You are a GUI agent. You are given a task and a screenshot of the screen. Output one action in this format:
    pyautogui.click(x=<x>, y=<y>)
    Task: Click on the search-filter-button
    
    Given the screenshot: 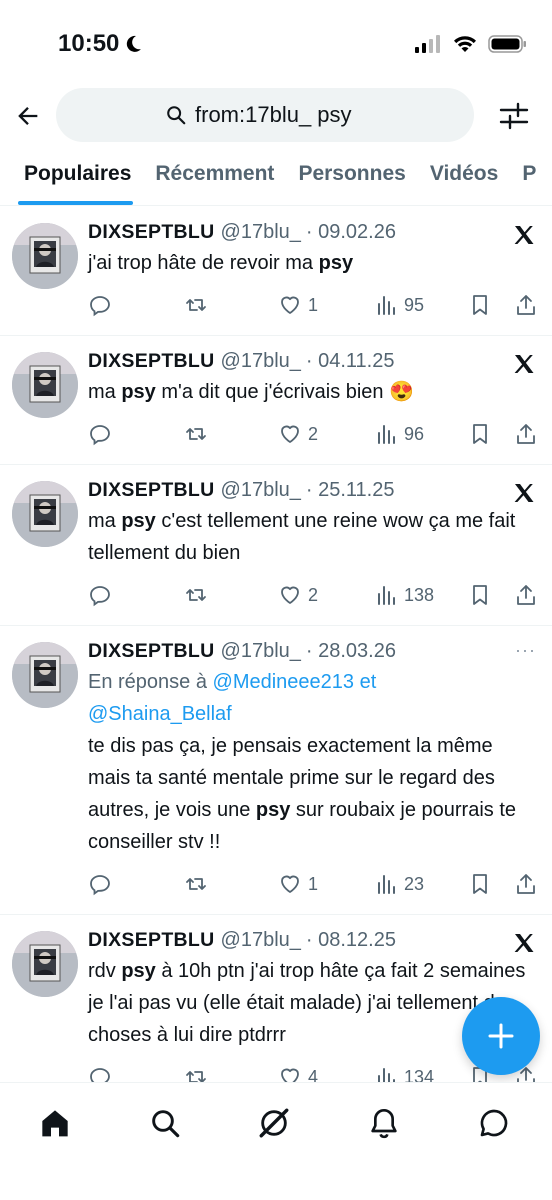 What is the action you would take?
    pyautogui.click(x=514, y=116)
    